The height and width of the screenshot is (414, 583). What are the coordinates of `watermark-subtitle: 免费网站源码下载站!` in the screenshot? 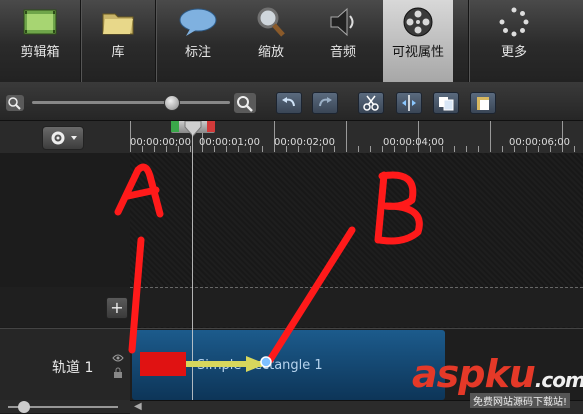 It's located at (520, 400).